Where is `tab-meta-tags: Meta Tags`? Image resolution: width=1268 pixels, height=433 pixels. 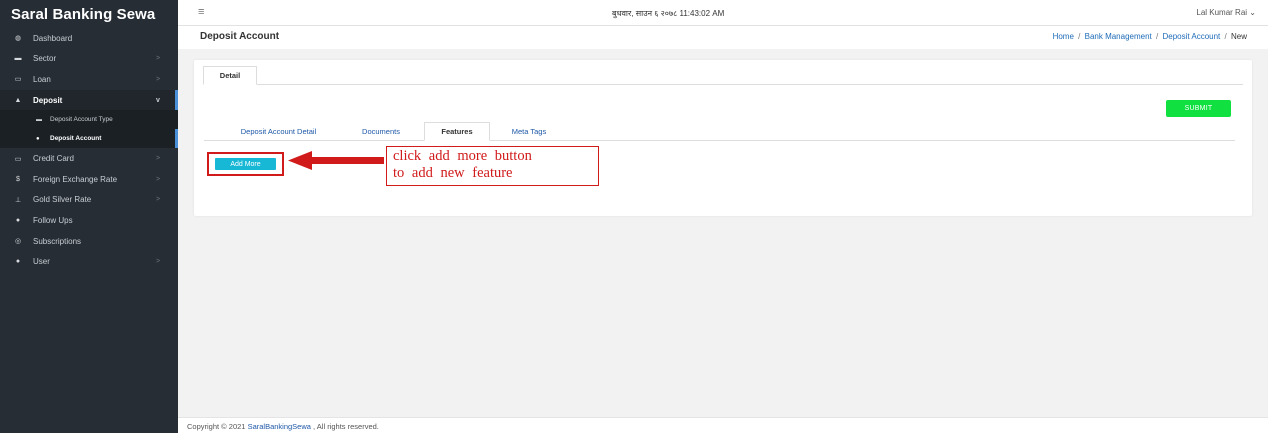 tab-meta-tags: Meta Tags is located at coordinates (529, 131).